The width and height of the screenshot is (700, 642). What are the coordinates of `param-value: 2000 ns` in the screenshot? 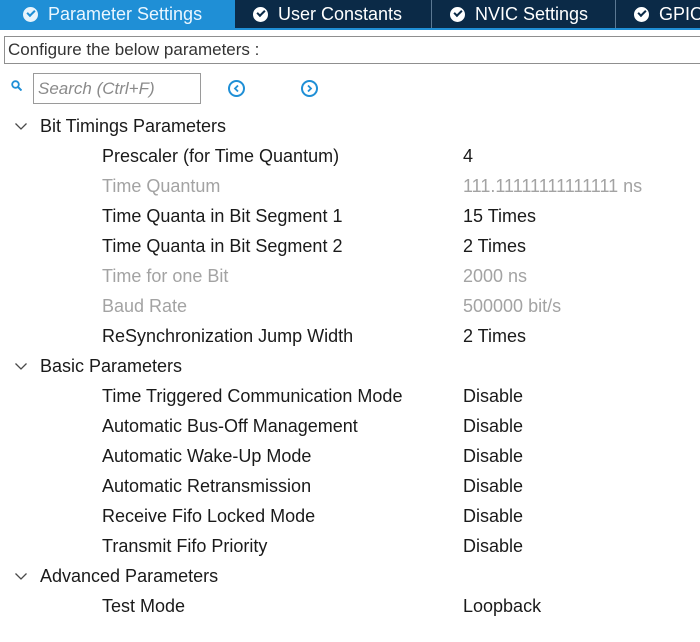 It's located at (495, 276).